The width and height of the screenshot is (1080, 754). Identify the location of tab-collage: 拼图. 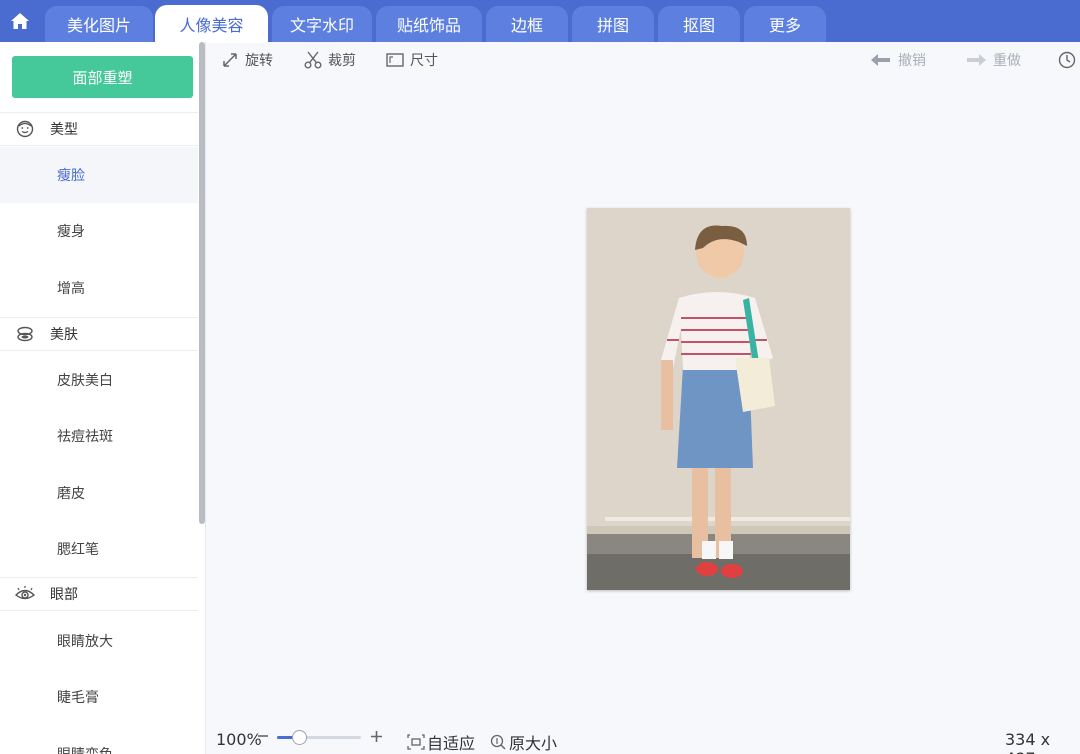
(613, 24).